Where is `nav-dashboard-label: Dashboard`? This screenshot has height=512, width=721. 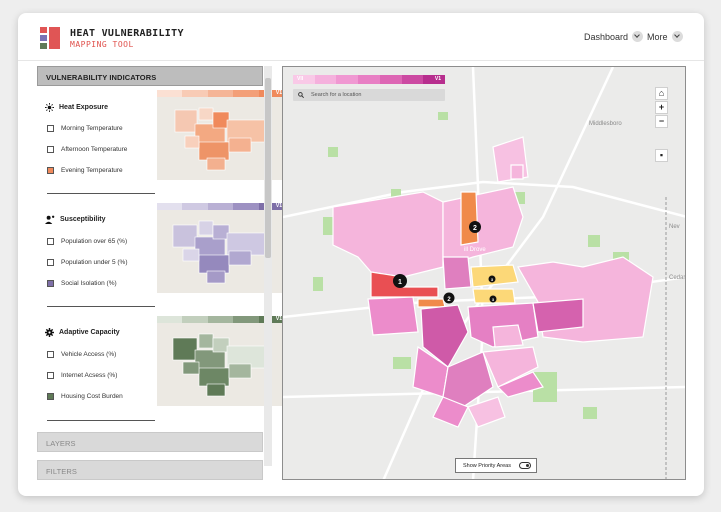 nav-dashboard-label: Dashboard is located at coordinates (606, 36).